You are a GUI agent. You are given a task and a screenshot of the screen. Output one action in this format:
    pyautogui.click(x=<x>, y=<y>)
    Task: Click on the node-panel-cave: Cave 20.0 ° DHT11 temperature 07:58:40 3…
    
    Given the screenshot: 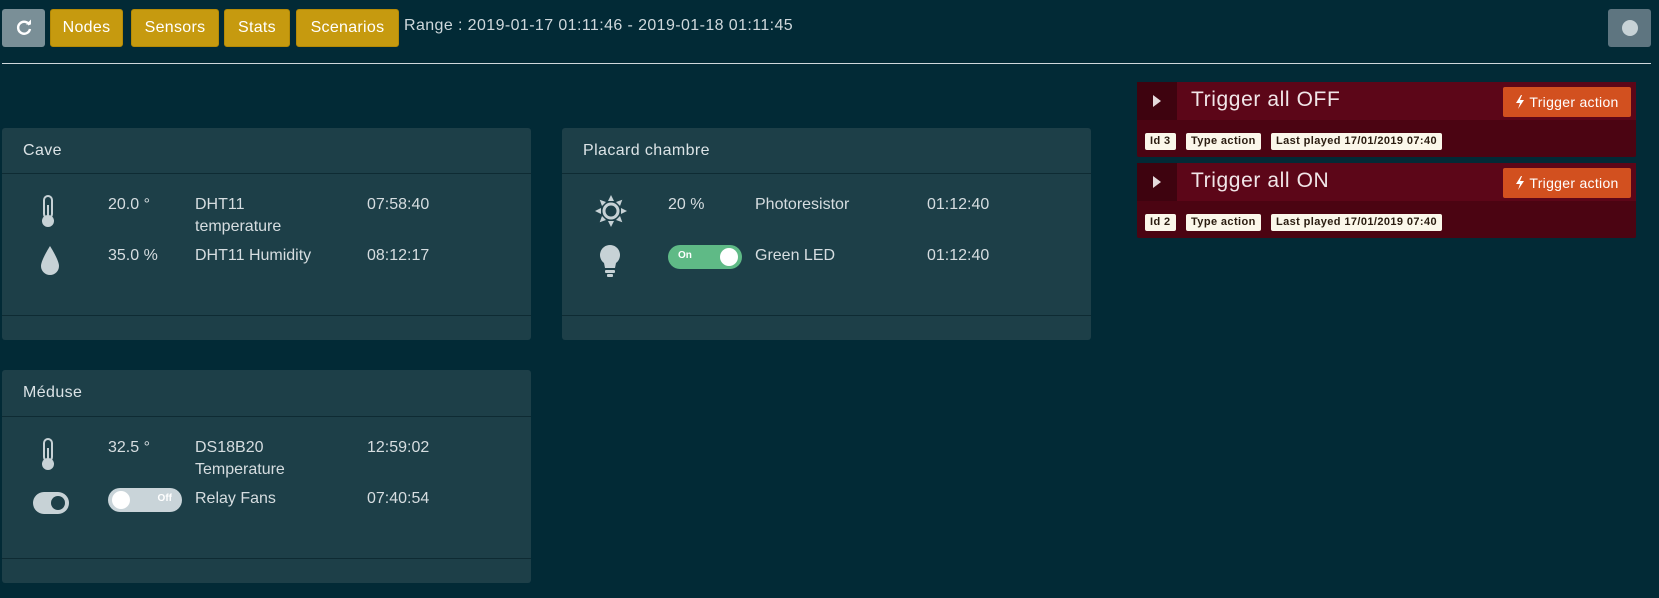 What is the action you would take?
    pyautogui.click(x=266, y=234)
    